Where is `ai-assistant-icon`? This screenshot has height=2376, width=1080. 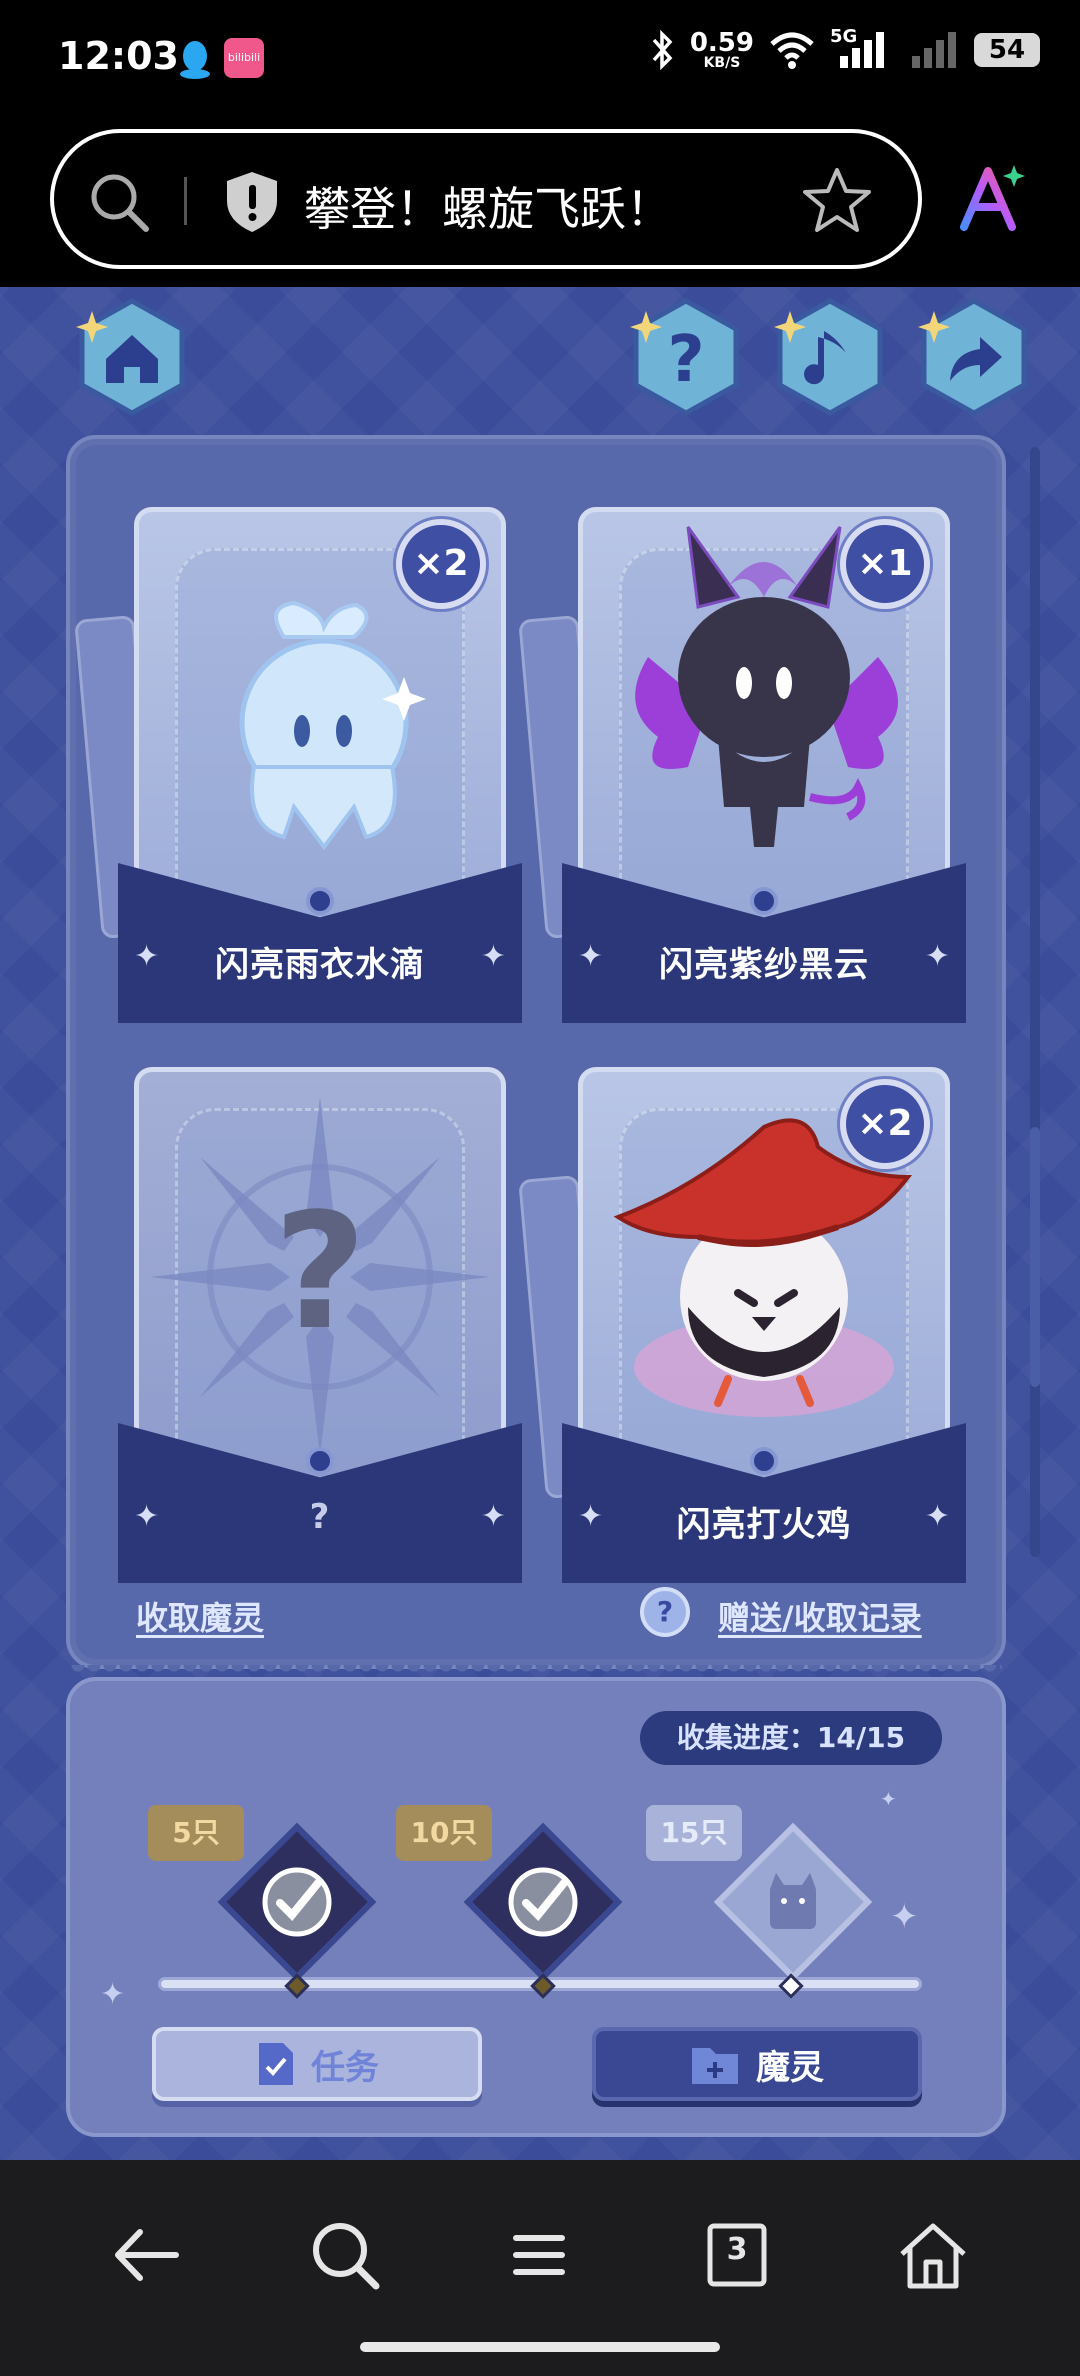 ai-assistant-icon is located at coordinates (993, 198).